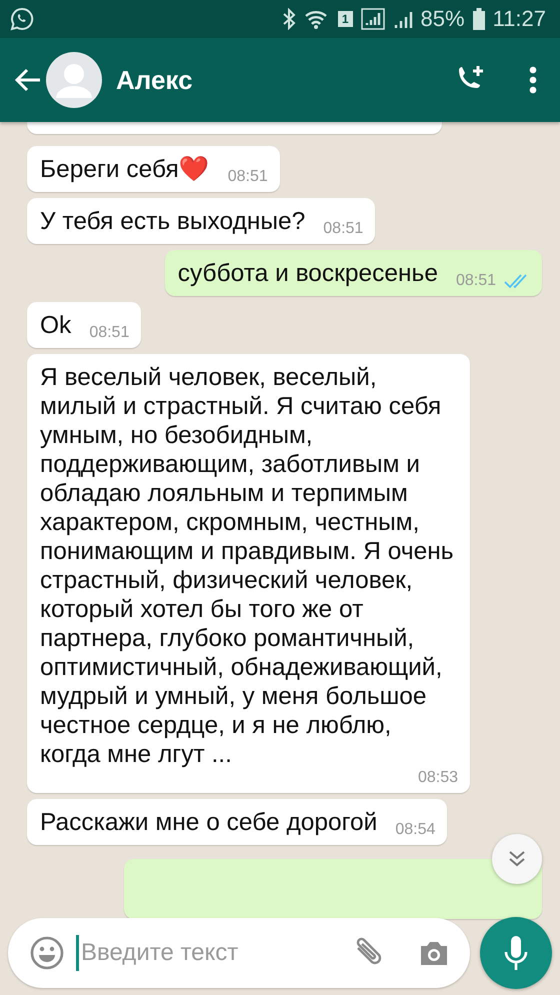 This screenshot has height=995, width=560. I want to click on sim-indicator: 1, so click(345, 19).